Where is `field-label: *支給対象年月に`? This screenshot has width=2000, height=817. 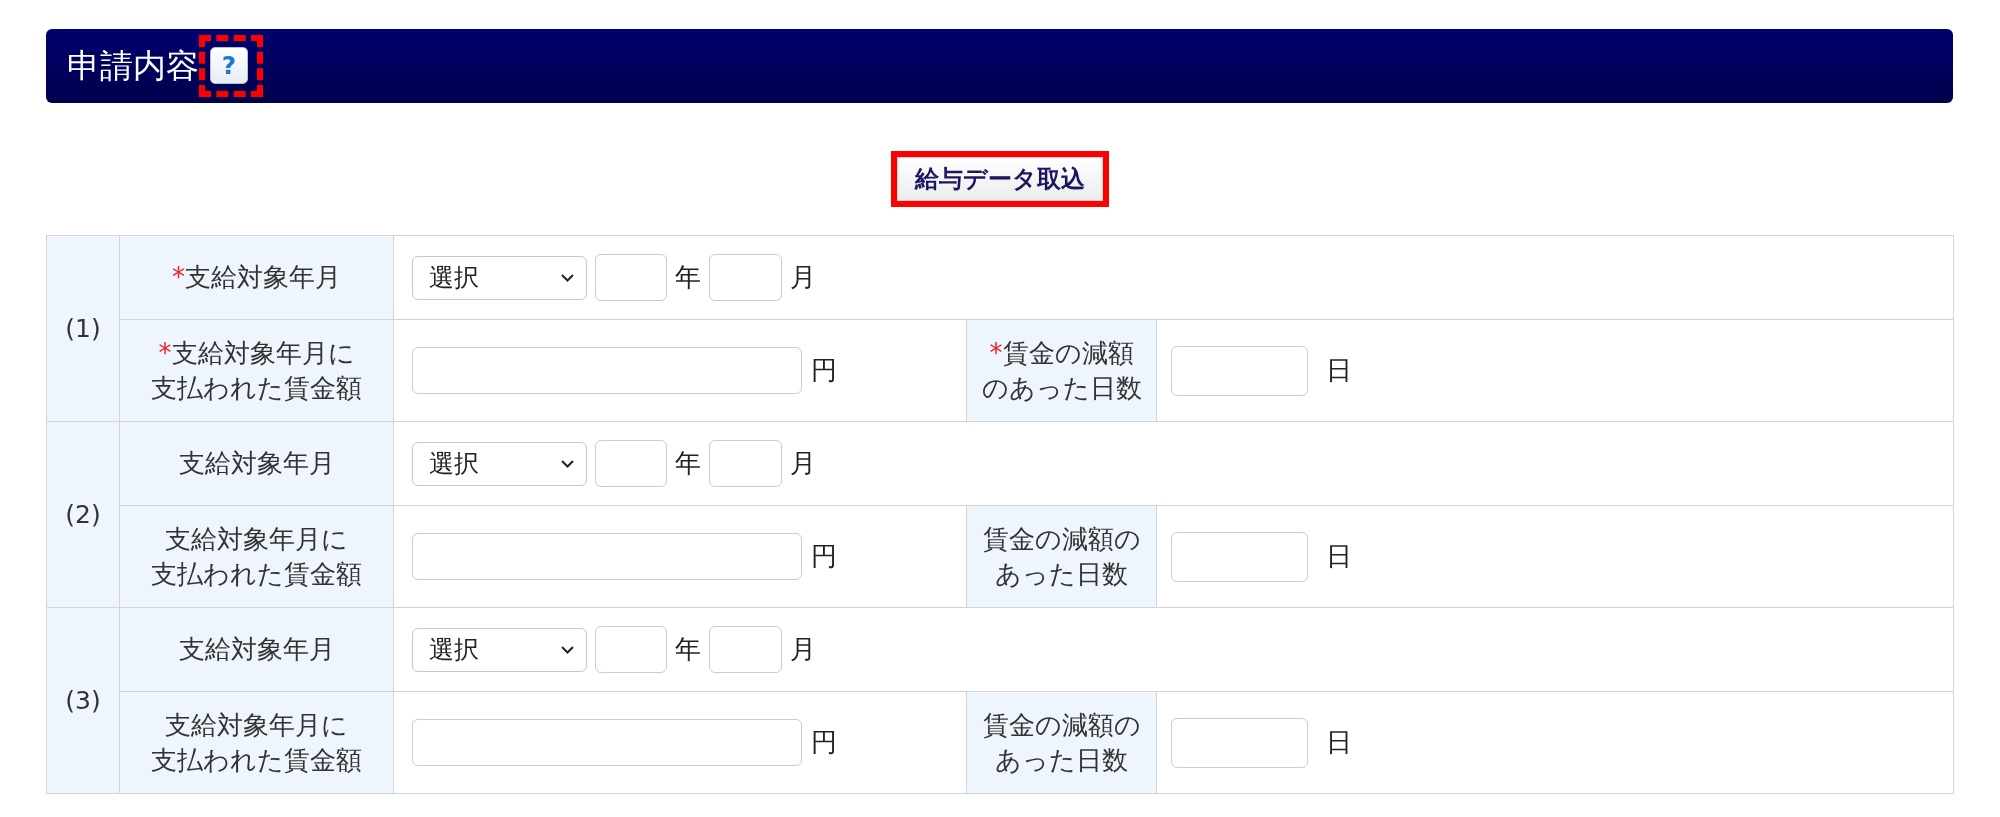 field-label: *支給対象年月に is located at coordinates (256, 353).